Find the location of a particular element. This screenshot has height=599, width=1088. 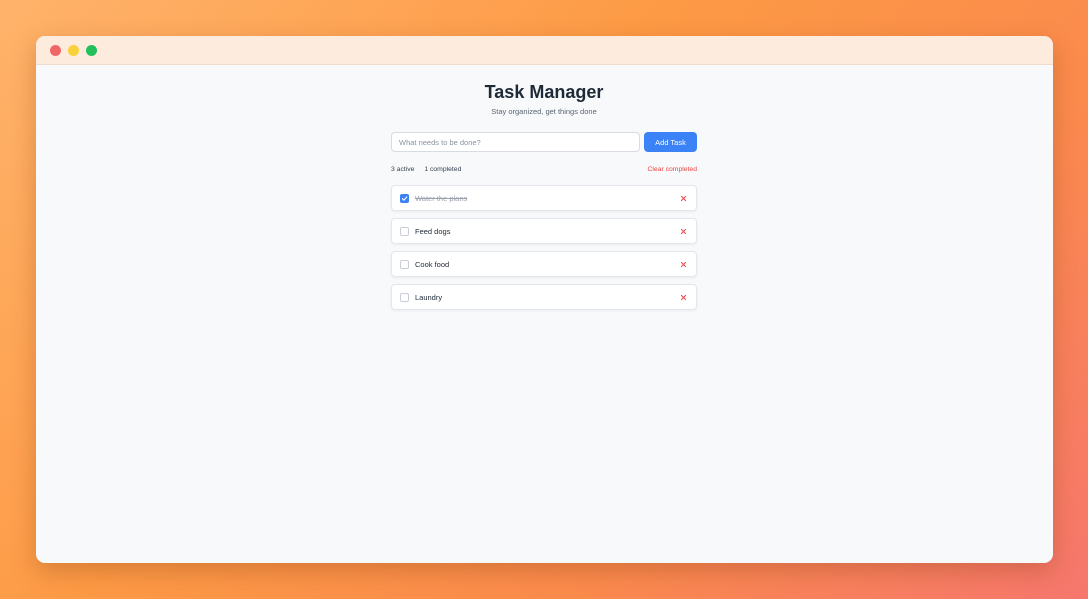

task-item: Water the plans is located at coordinates (544, 198).